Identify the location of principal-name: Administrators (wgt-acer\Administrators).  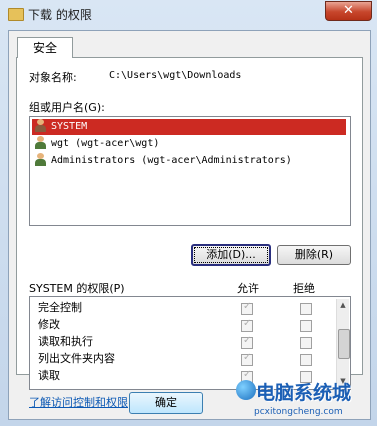
(171, 160).